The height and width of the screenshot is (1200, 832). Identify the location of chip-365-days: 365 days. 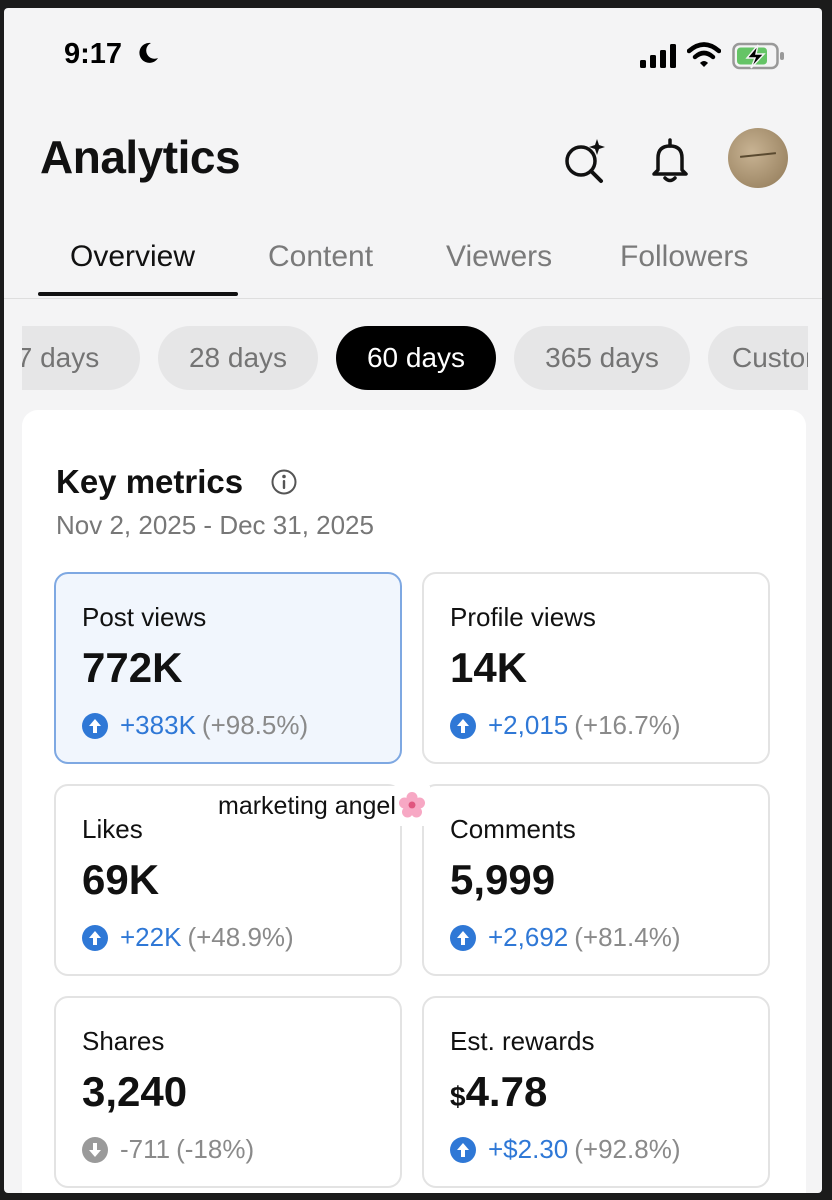
(602, 358).